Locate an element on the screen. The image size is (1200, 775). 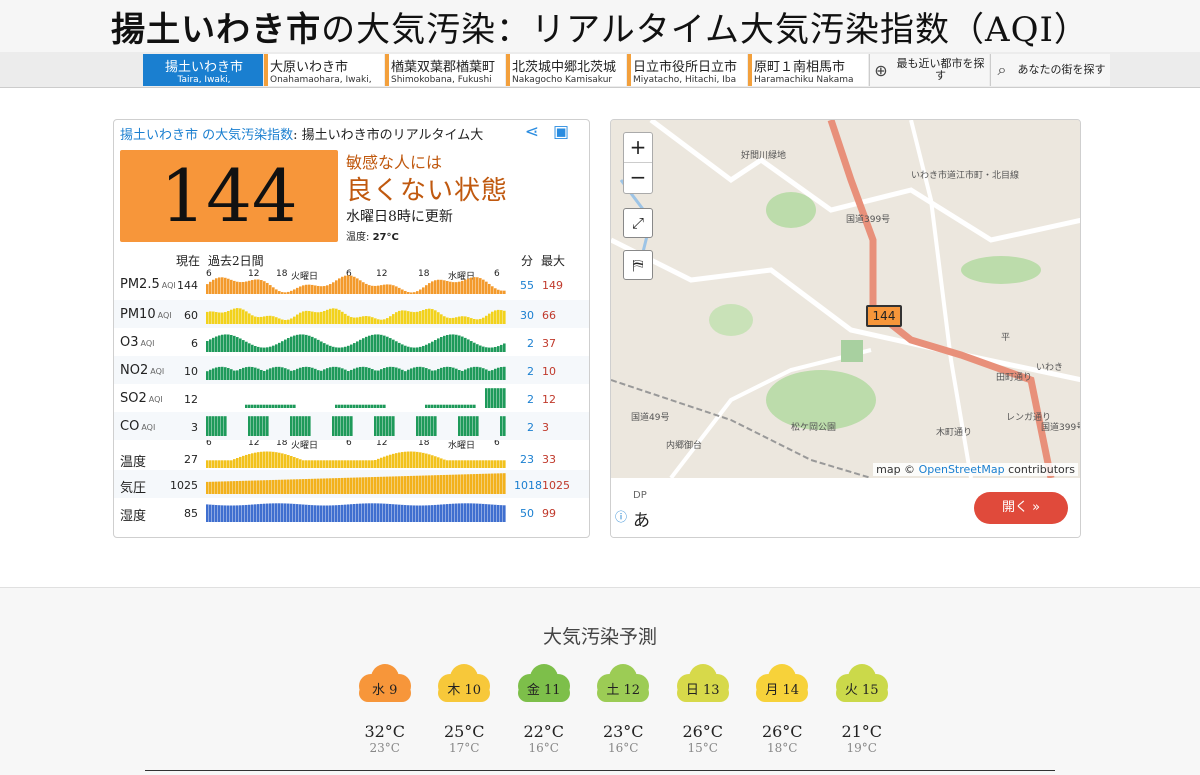
current-value: 85 is located at coordinates (191, 513).